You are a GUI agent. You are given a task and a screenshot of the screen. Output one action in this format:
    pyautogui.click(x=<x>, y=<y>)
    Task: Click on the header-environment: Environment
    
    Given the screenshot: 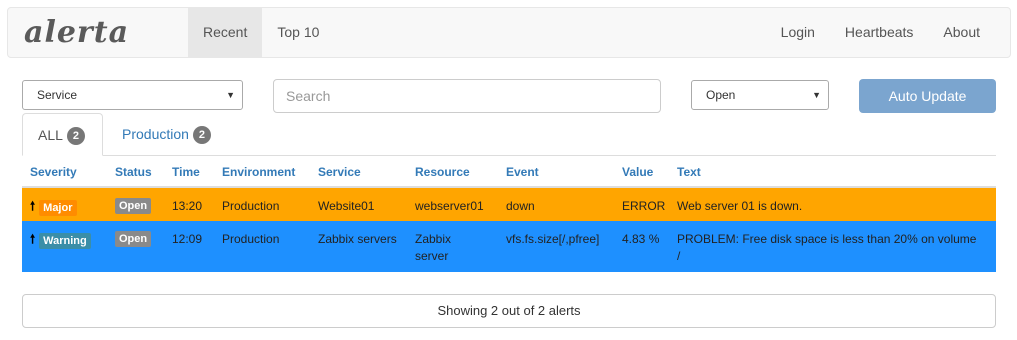 What is the action you would take?
    pyautogui.click(x=258, y=172)
    